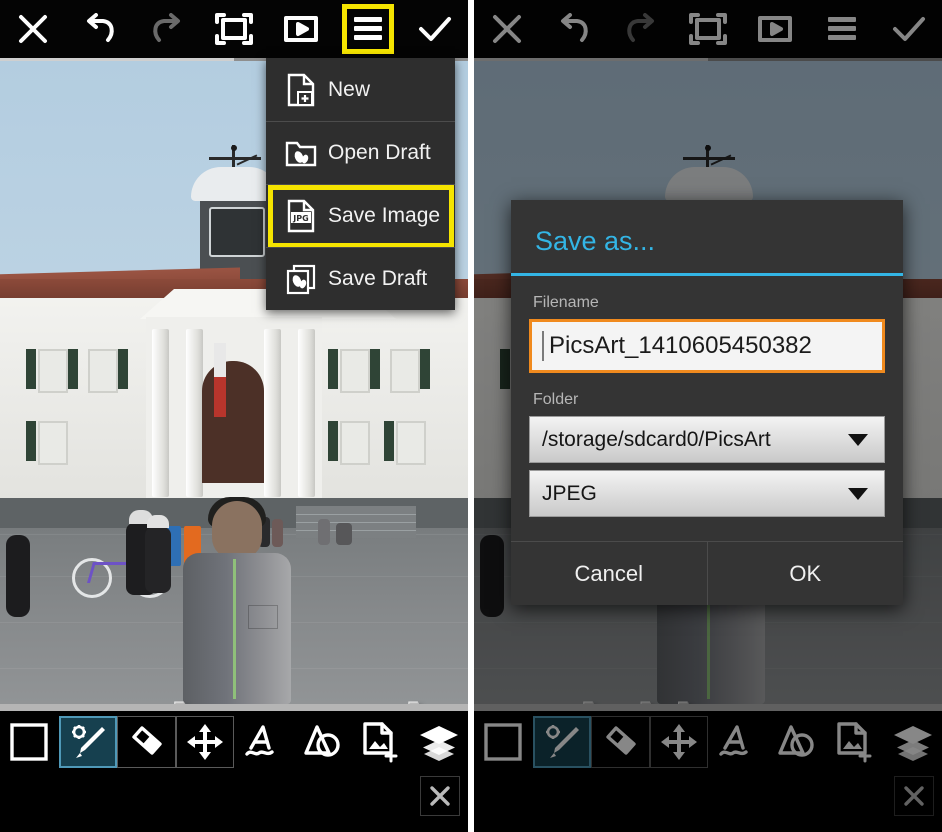 The image size is (942, 832). What do you see at coordinates (234, 629) in the screenshot?
I see `subject-zipper` at bounding box center [234, 629].